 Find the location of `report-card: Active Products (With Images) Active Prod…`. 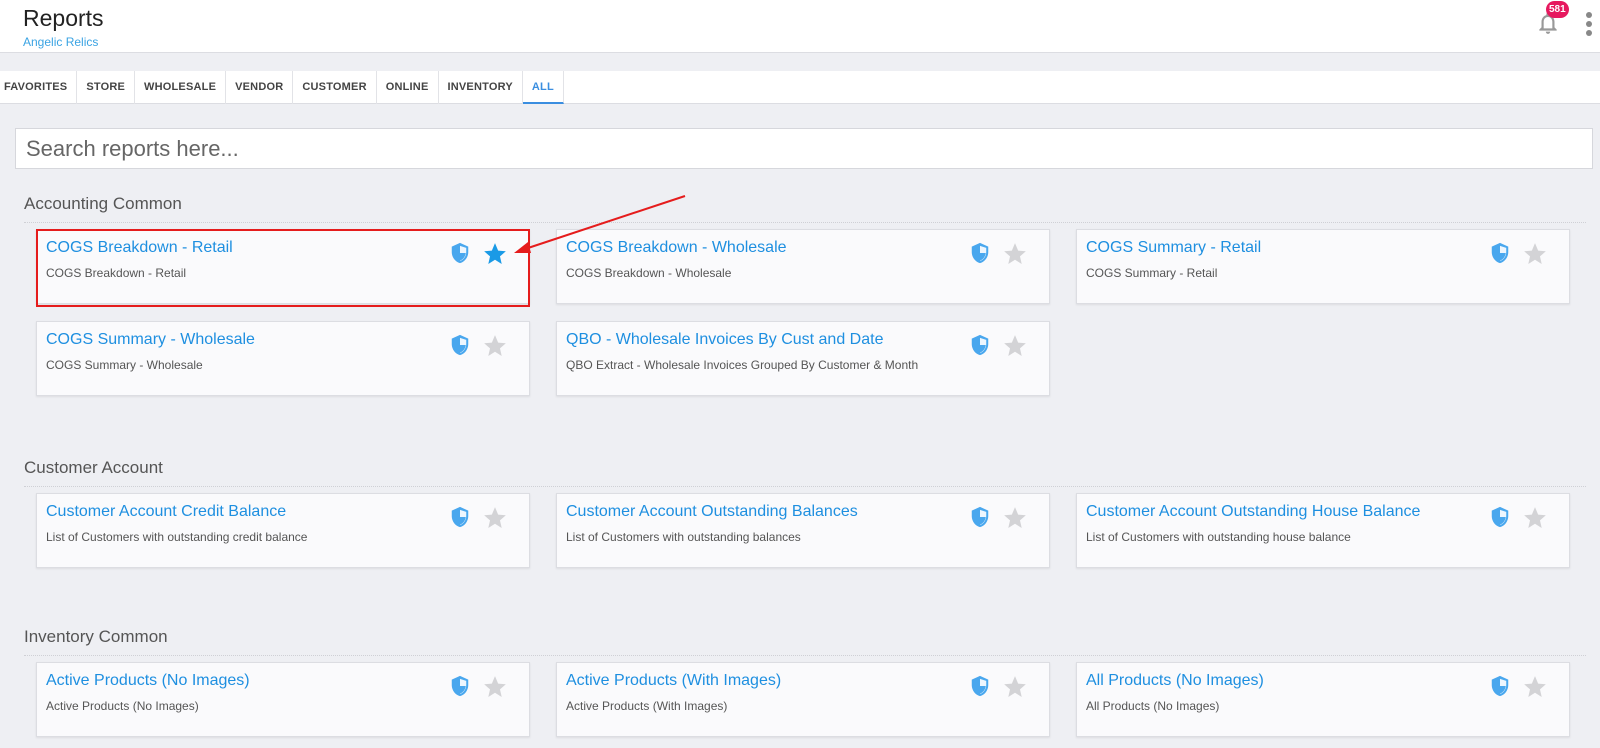

report-card: Active Products (With Images) Active Prod… is located at coordinates (803, 699).